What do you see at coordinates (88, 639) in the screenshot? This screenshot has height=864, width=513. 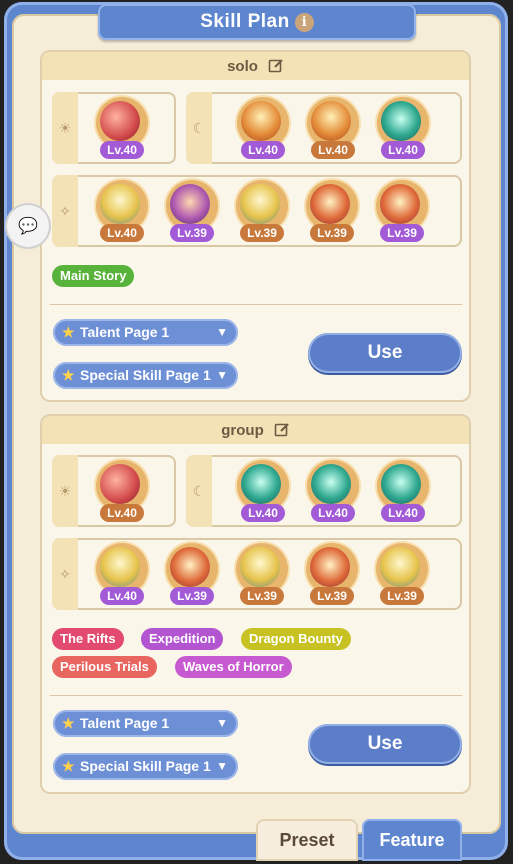 I see `tag-the-rifts: The Rifts` at bounding box center [88, 639].